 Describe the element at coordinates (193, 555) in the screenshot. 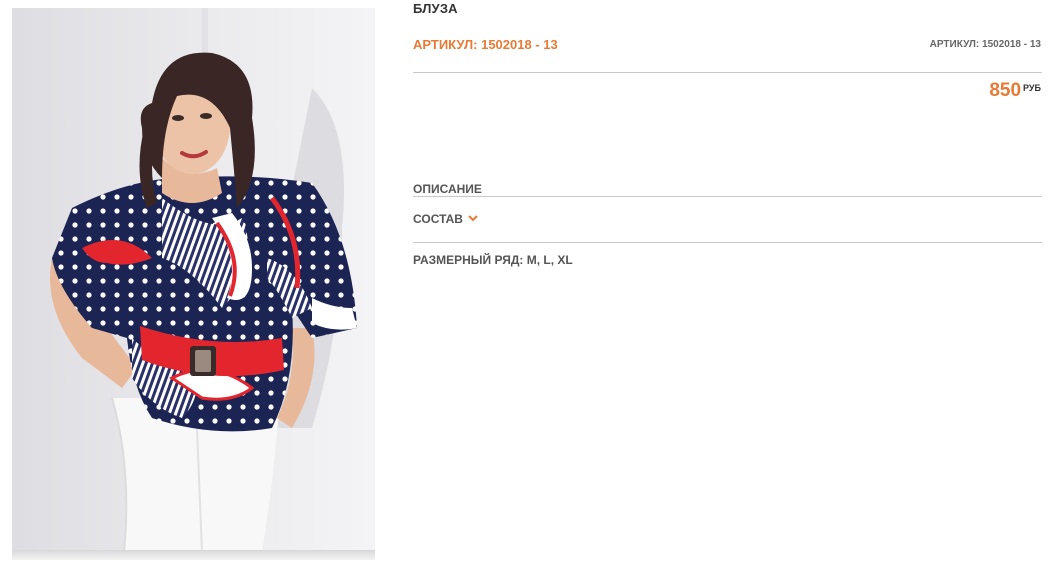

I see `photo-shadow` at that location.